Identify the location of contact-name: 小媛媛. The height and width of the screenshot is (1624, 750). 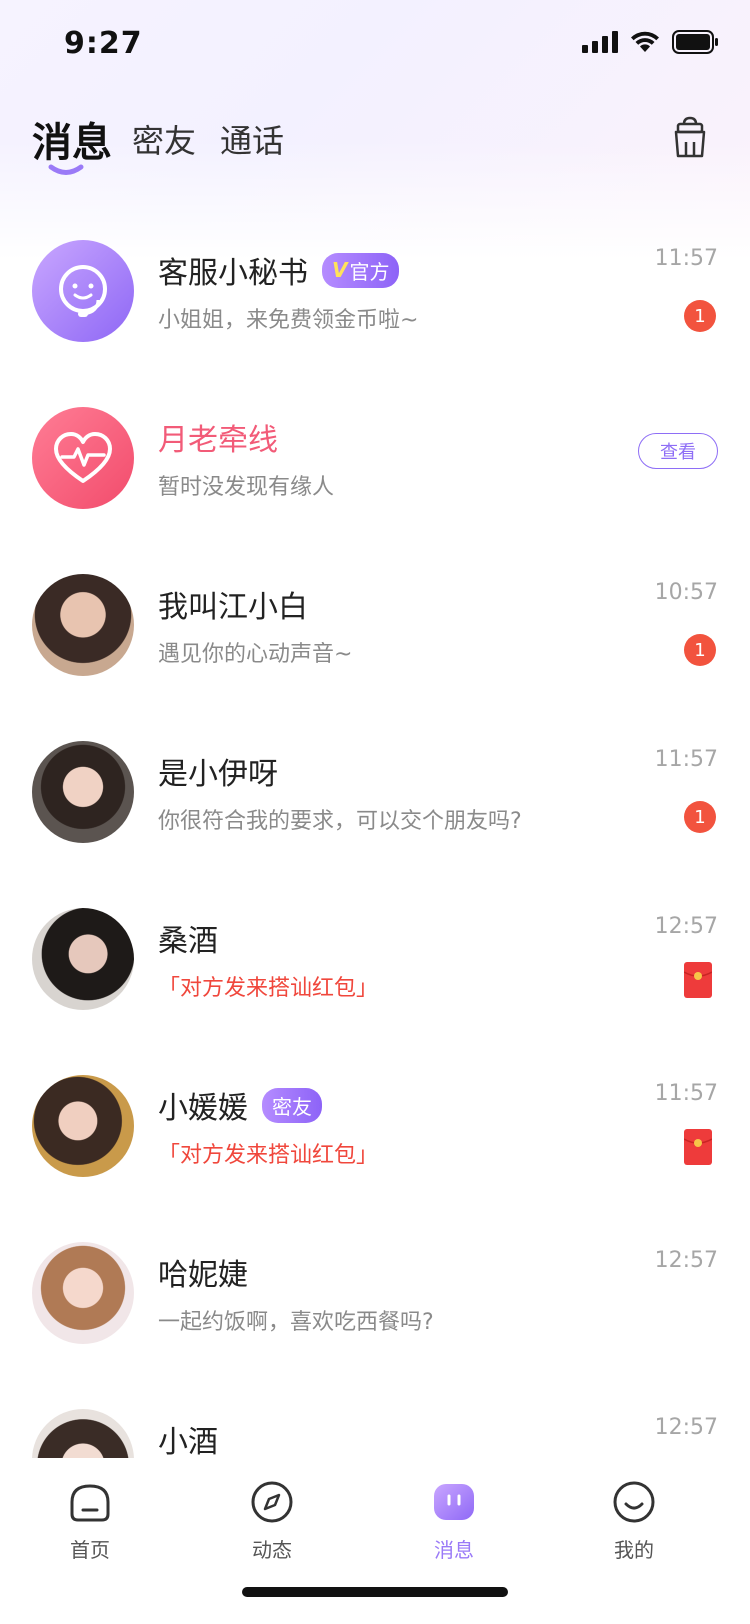
(203, 1108).